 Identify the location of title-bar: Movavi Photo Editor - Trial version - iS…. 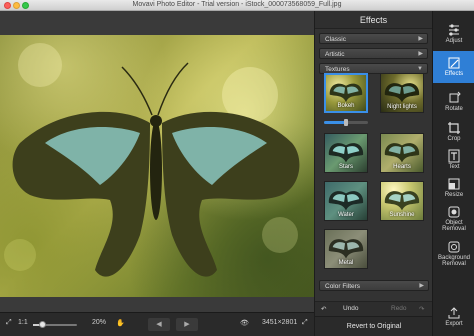
(237, 5).